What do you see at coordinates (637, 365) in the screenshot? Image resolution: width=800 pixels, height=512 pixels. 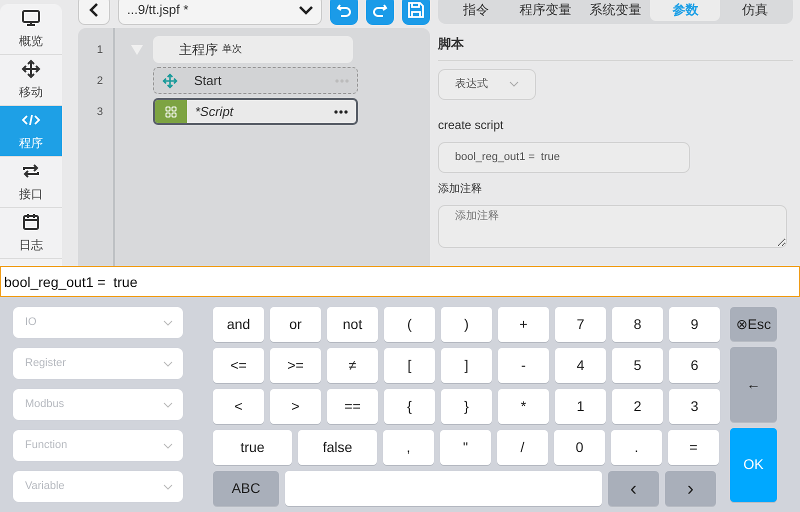 I see `key: 5` at bounding box center [637, 365].